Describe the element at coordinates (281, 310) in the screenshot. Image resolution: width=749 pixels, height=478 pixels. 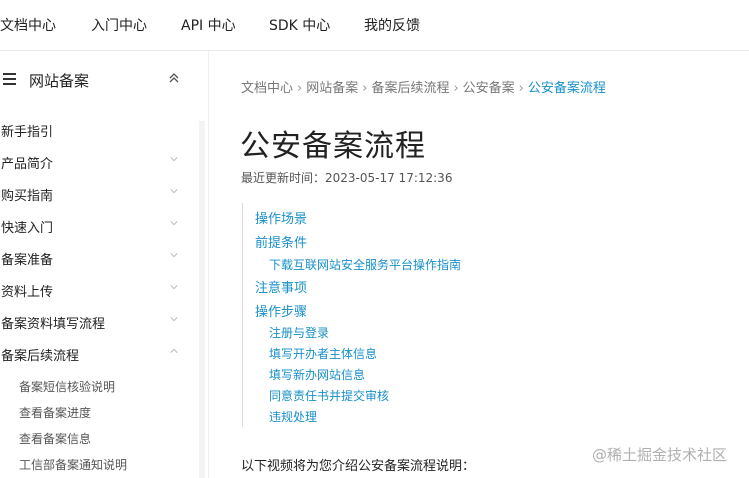
I see `toc-item: 操作步骤` at that location.